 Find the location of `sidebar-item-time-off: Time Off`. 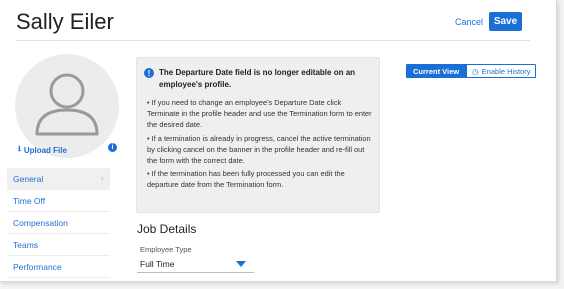

sidebar-item-time-off: Time Off is located at coordinates (58, 201).